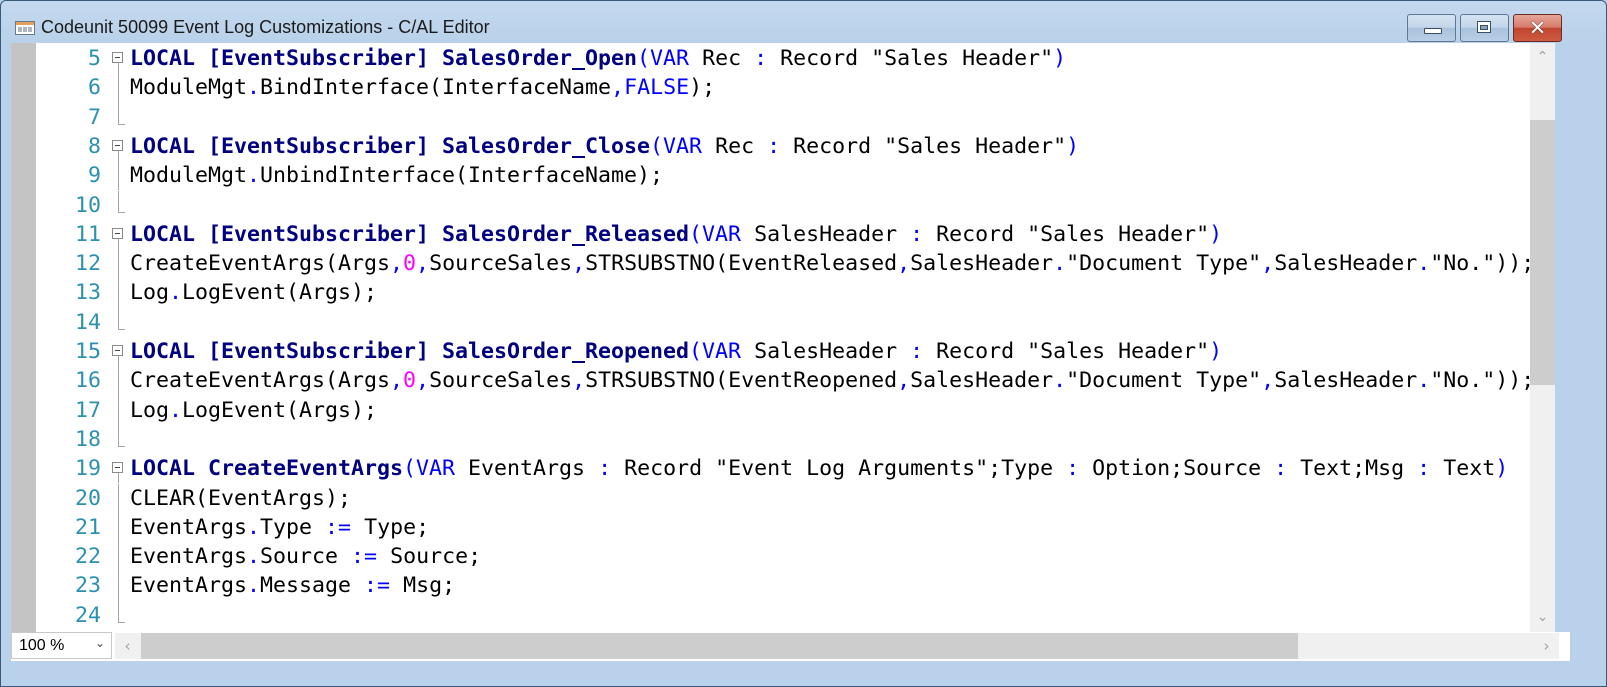  I want to click on scroll-down-button: ⌄, so click(1542, 617).